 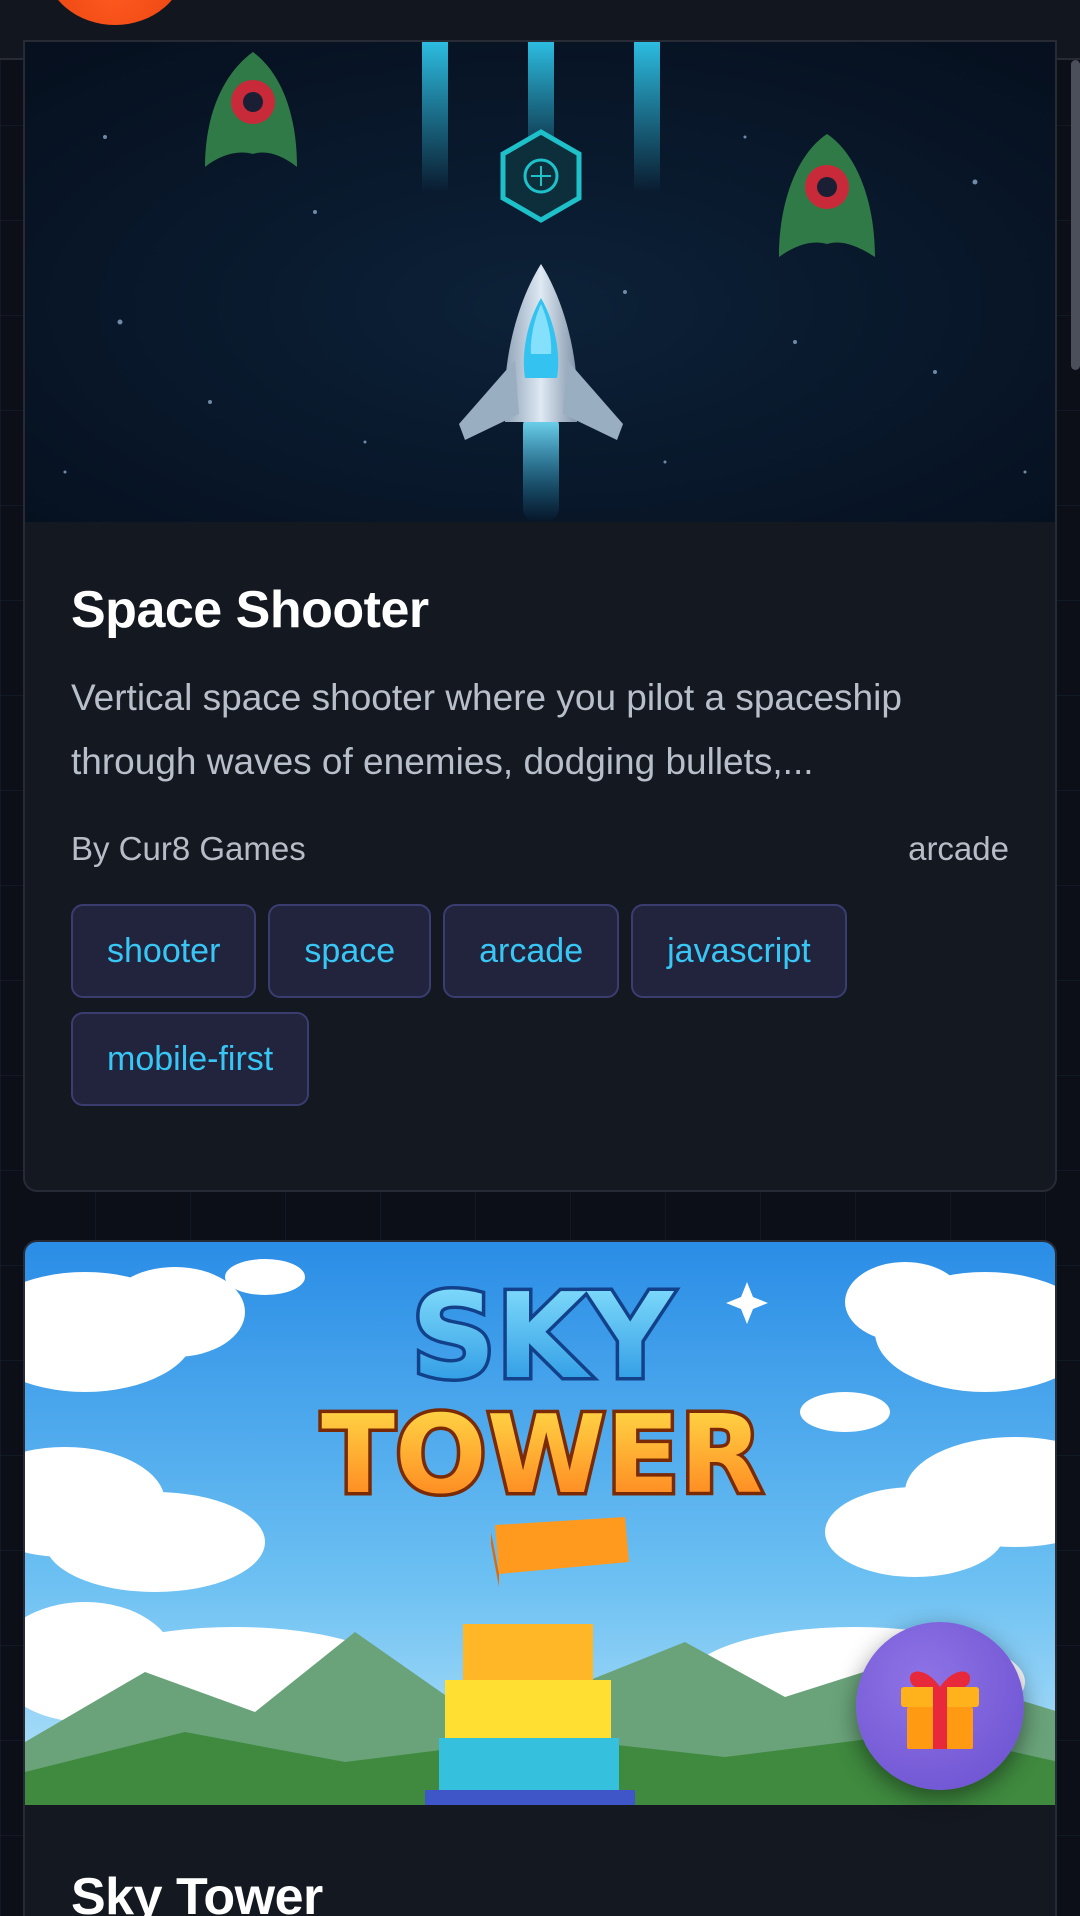 I want to click on app-logo, so click(x=115, y=12).